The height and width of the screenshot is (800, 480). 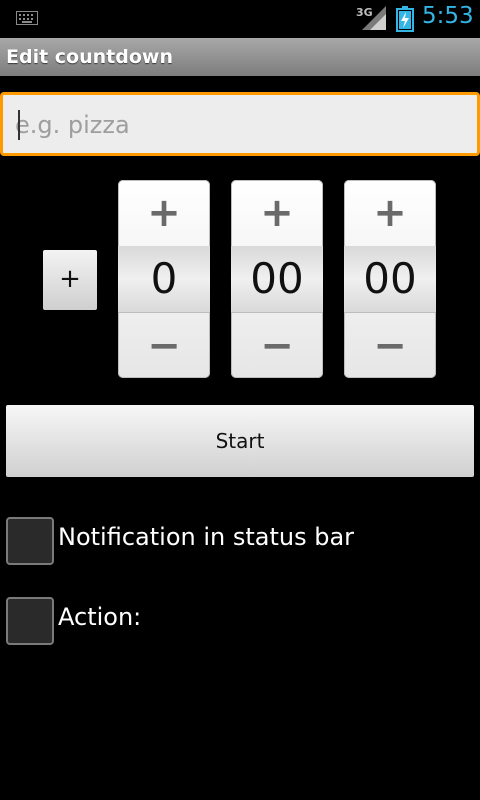 I want to click on minutes-value: 00, so click(x=277, y=279).